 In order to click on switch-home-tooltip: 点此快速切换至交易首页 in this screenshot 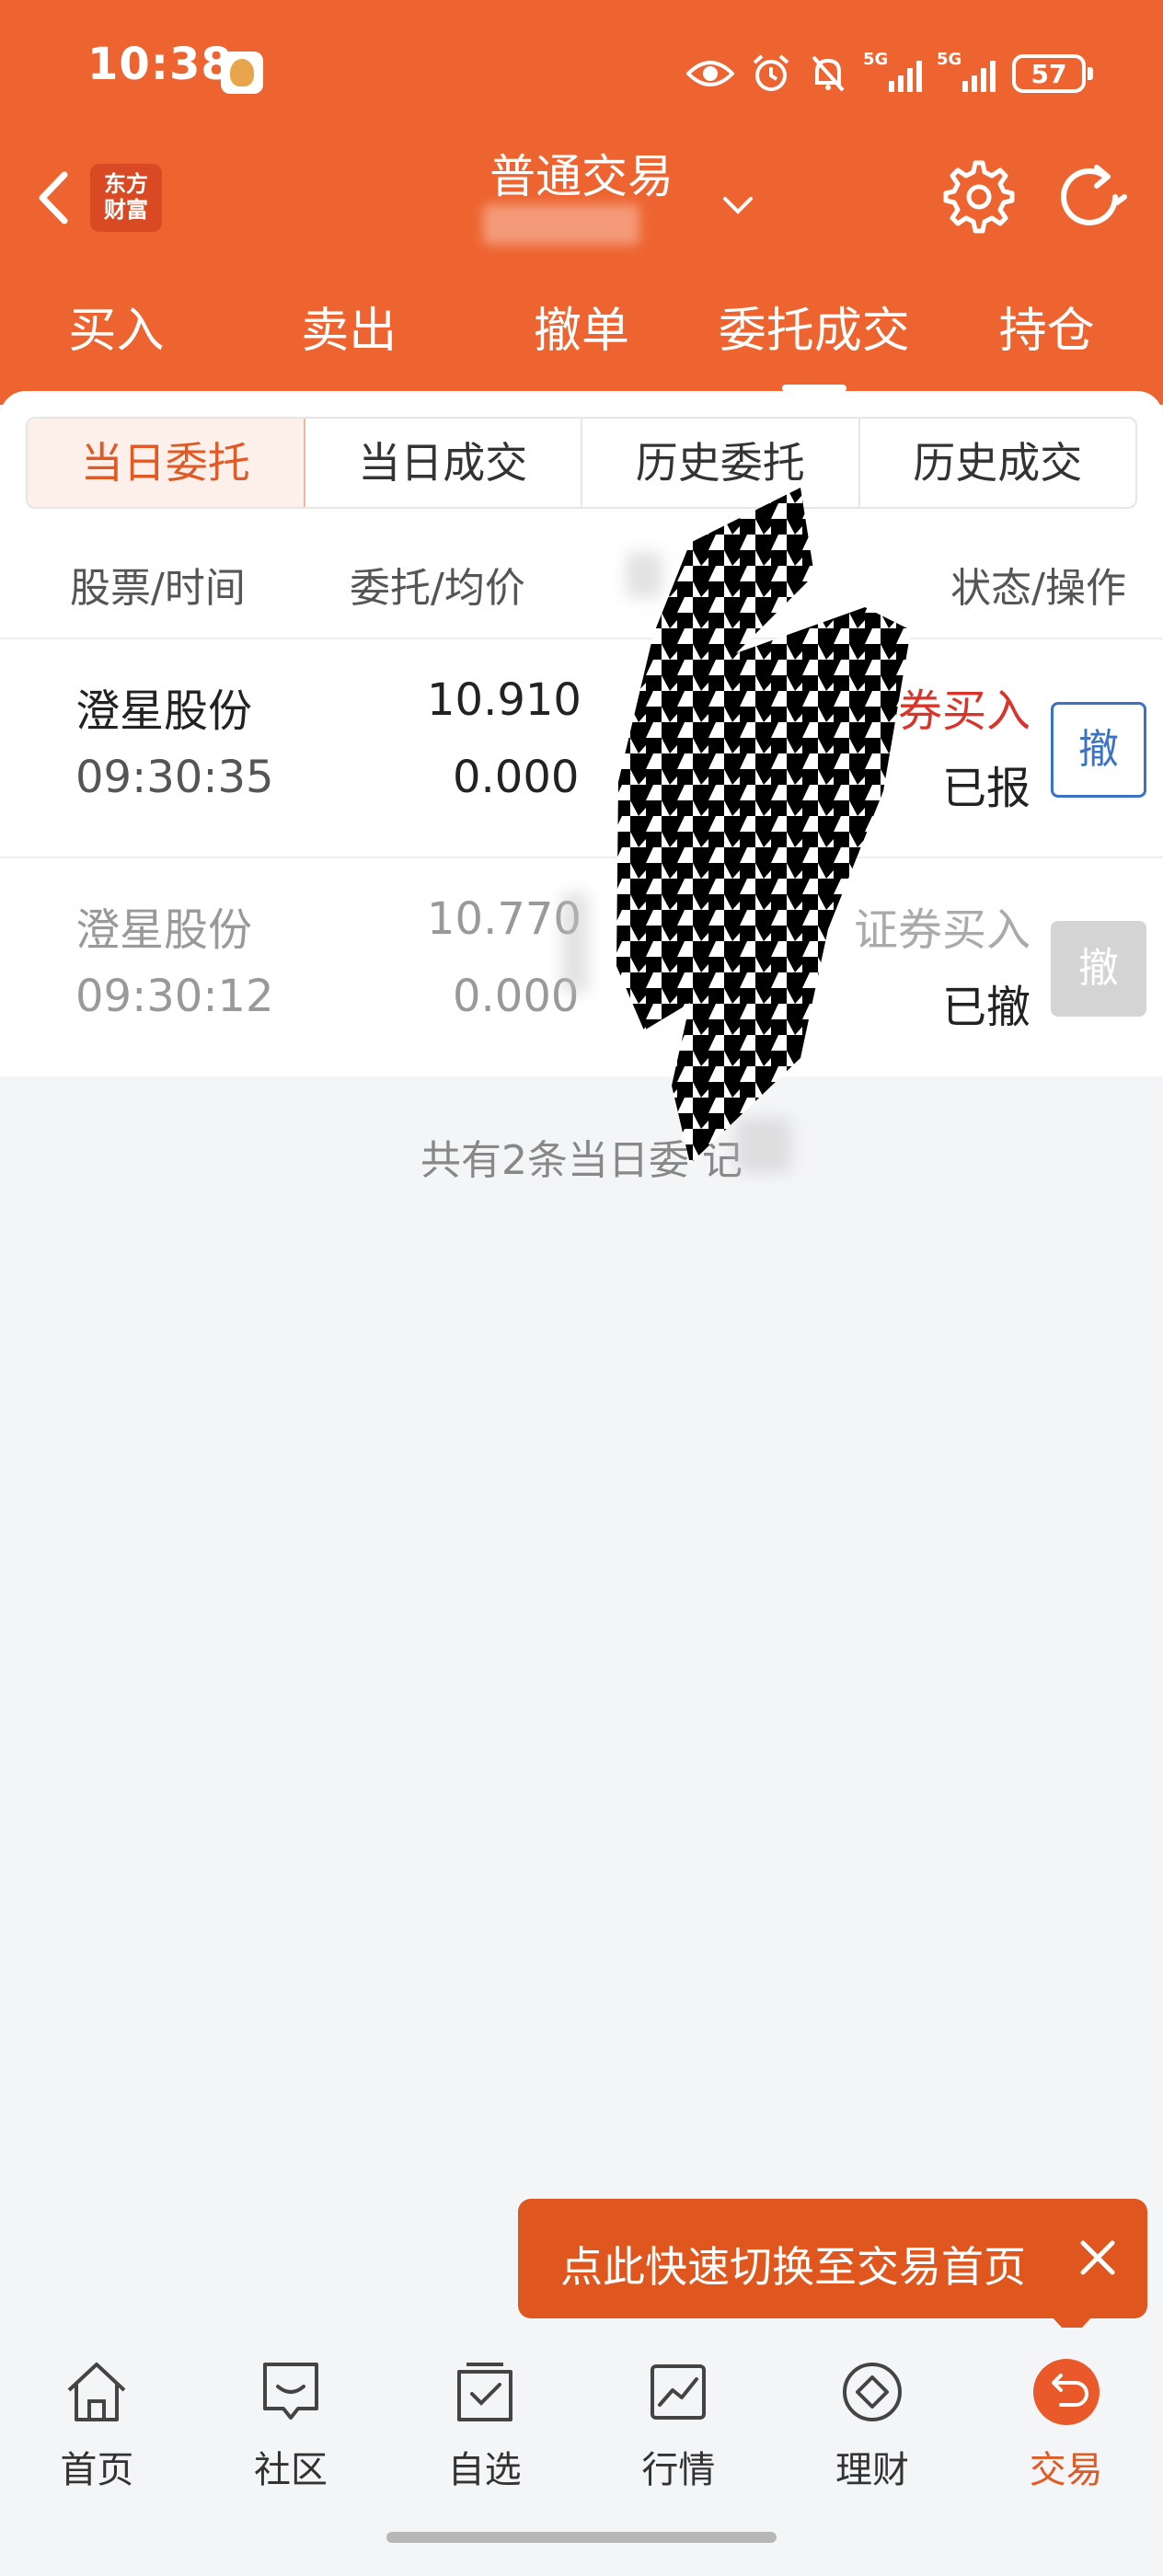, I will do `click(833, 2269)`.